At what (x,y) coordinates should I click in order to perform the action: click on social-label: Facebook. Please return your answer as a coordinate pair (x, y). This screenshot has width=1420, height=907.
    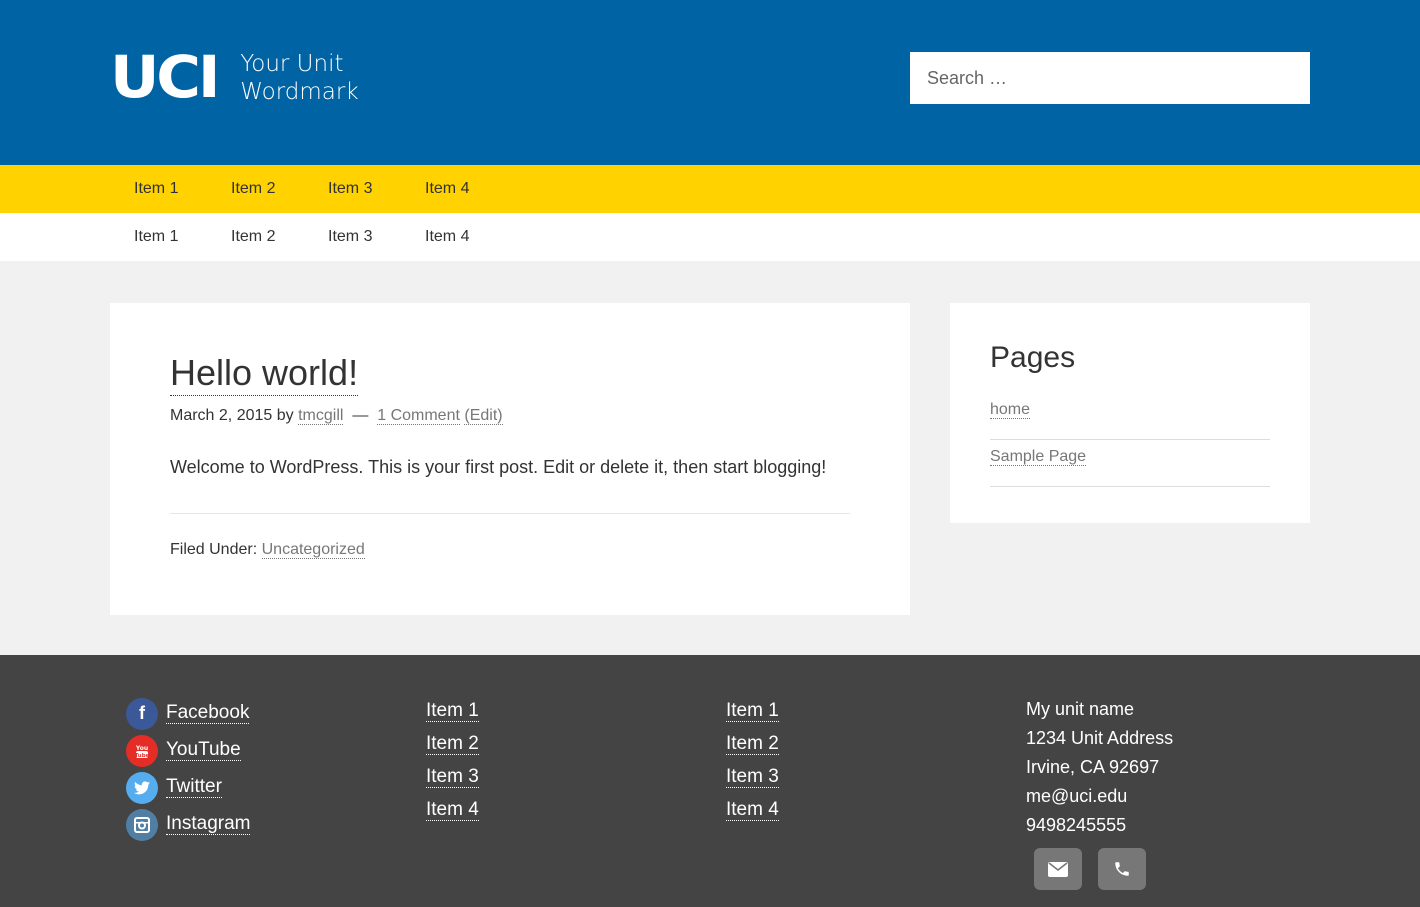
    Looking at the image, I should click on (208, 713).